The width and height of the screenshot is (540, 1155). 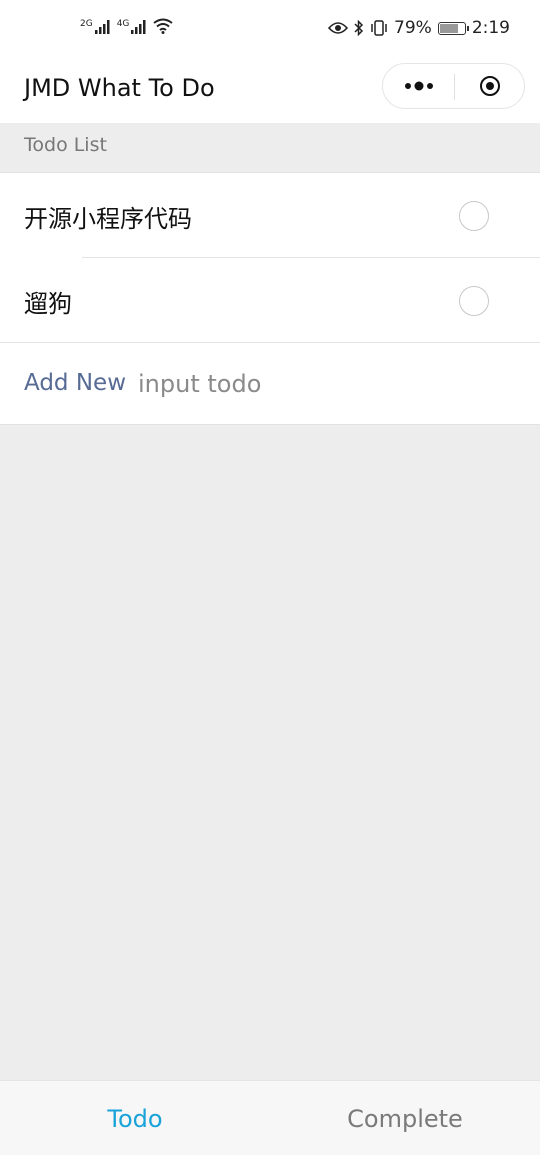 What do you see at coordinates (338, 28) in the screenshot?
I see `eye-icon` at bounding box center [338, 28].